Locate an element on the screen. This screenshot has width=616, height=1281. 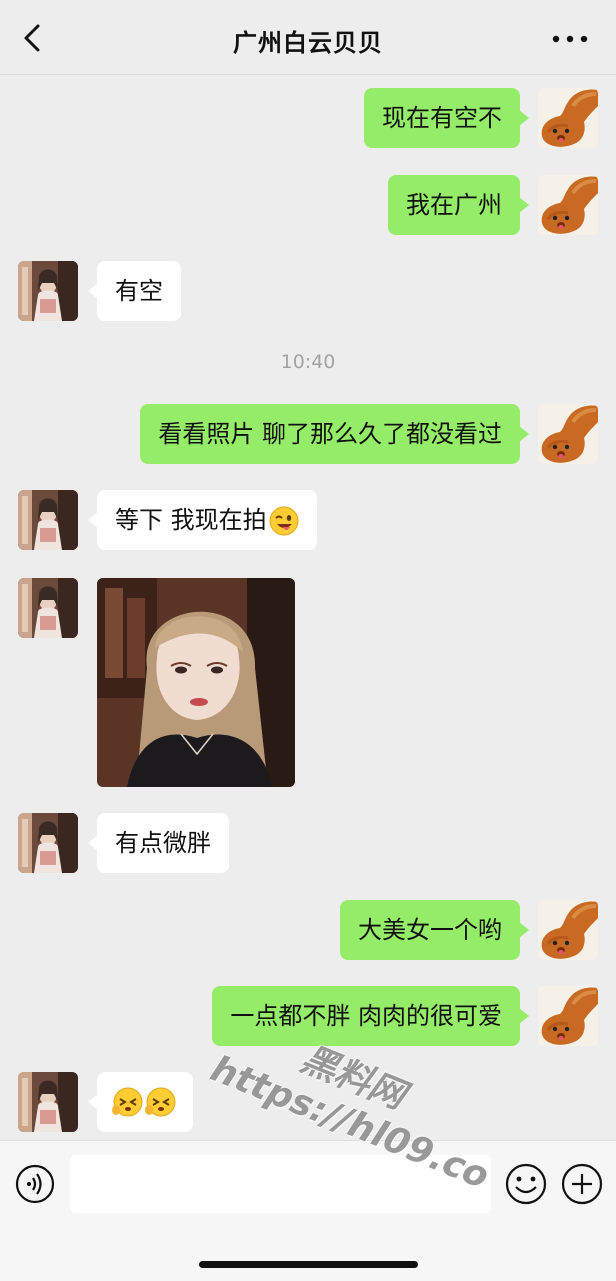
emoji-icon is located at coordinates (526, 1184).